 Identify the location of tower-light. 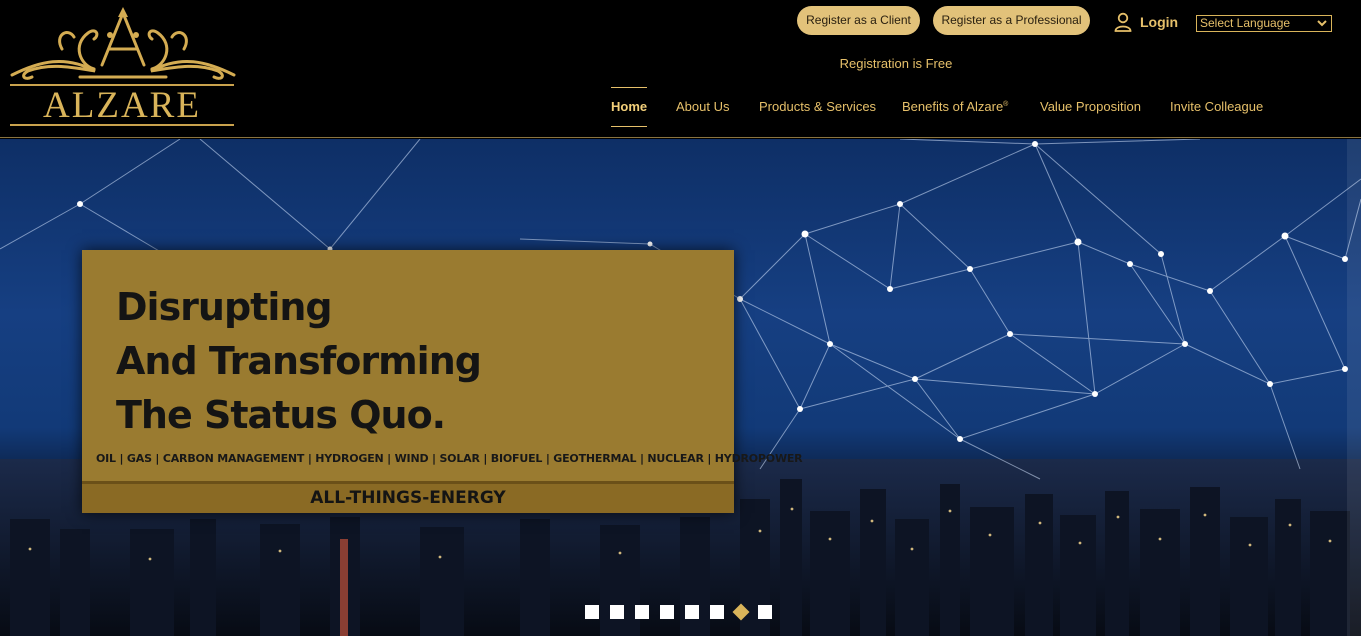
(344, 587).